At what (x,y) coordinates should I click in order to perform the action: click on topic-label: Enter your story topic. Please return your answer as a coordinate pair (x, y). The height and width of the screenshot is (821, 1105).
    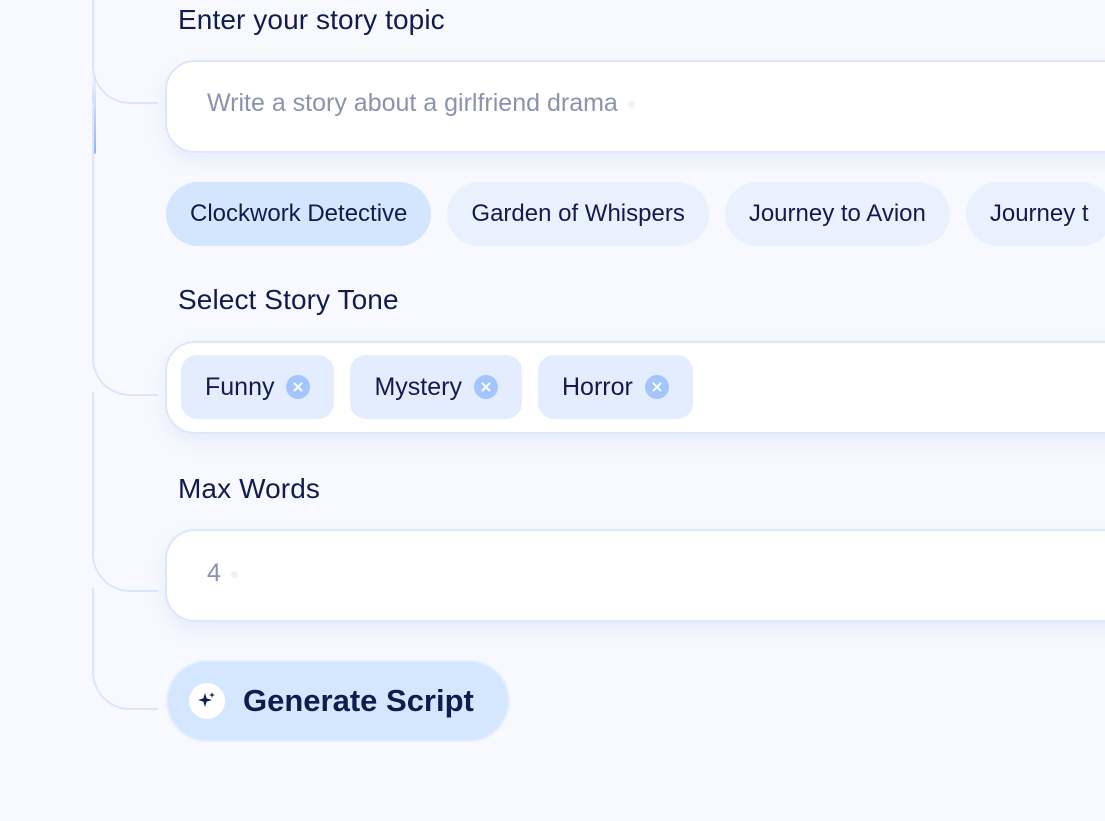
    Looking at the image, I should click on (311, 19).